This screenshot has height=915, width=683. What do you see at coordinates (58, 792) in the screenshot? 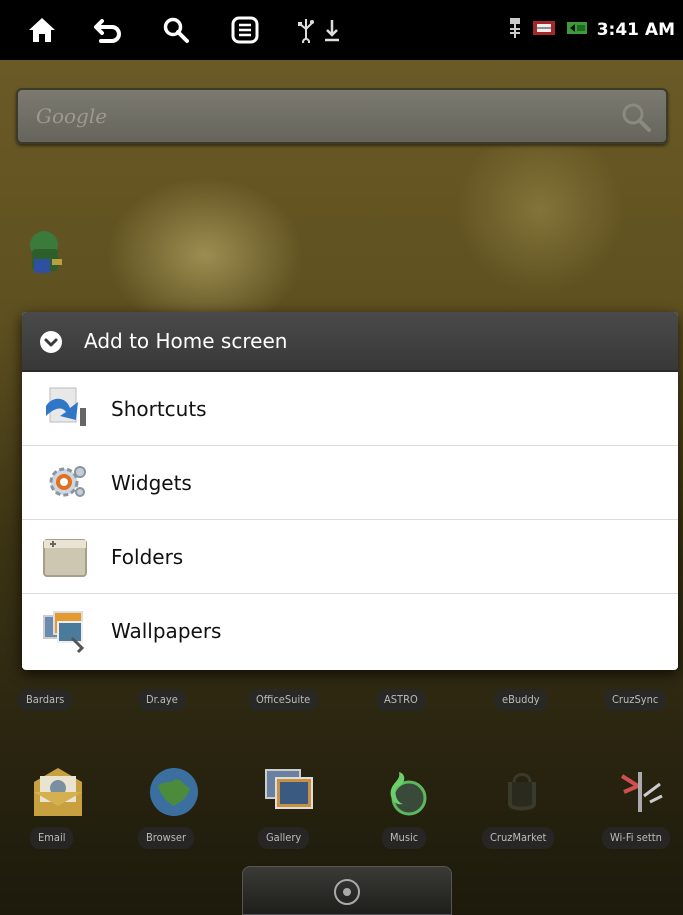
I see `email-app-icon` at bounding box center [58, 792].